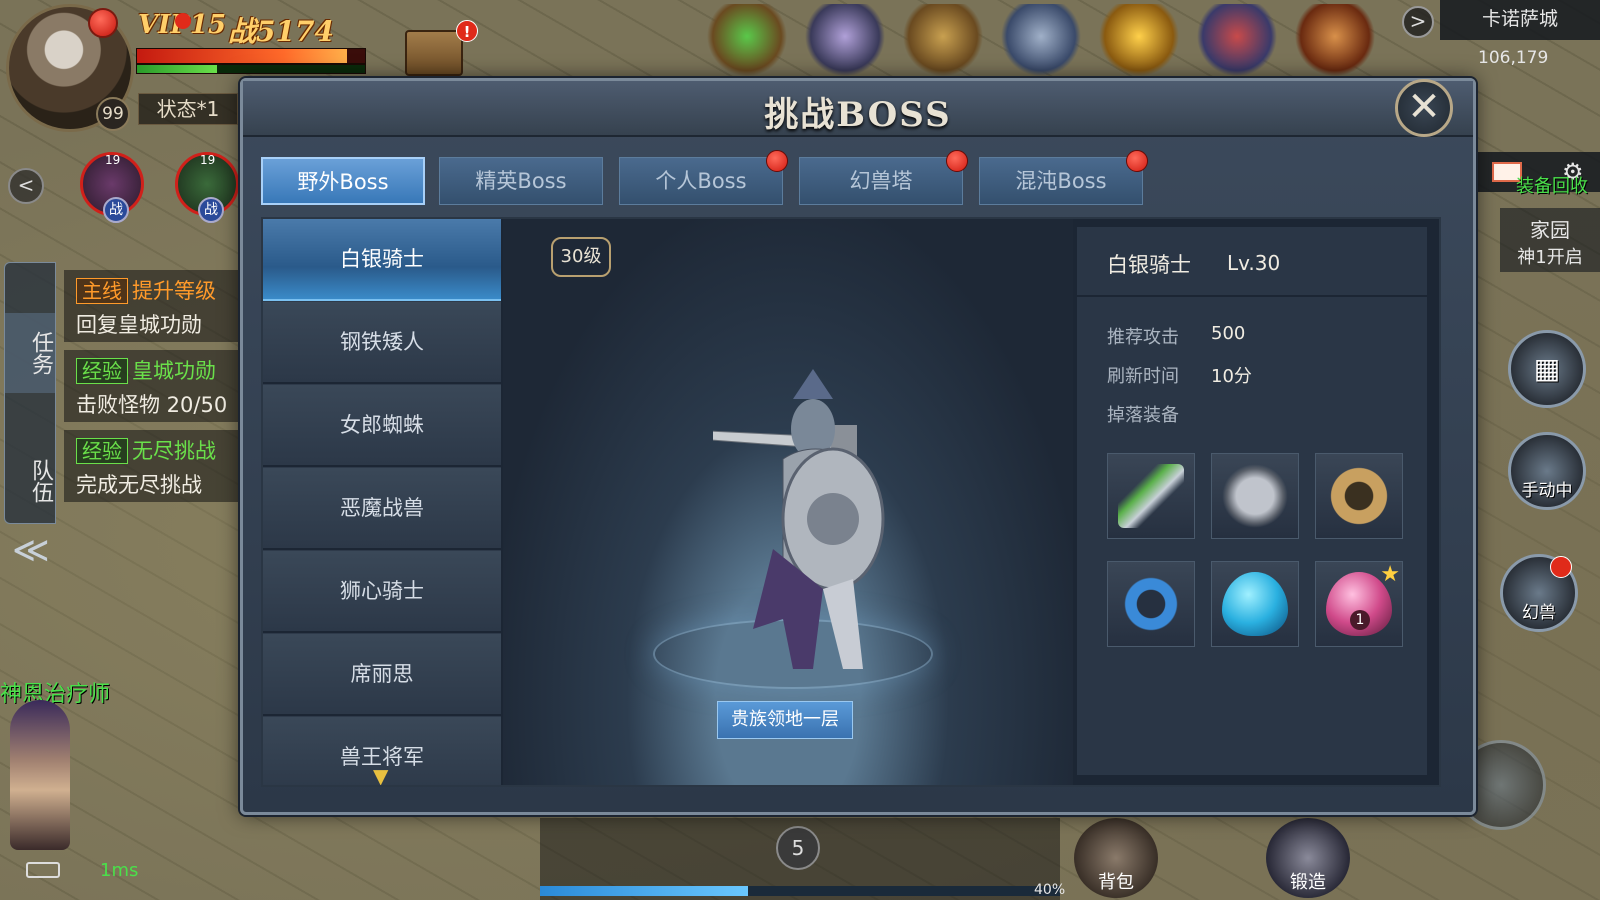 Image resolution: width=1600 pixels, height=900 pixels. What do you see at coordinates (30, 481) in the screenshot?
I see `tab-team: 队伍` at bounding box center [30, 481].